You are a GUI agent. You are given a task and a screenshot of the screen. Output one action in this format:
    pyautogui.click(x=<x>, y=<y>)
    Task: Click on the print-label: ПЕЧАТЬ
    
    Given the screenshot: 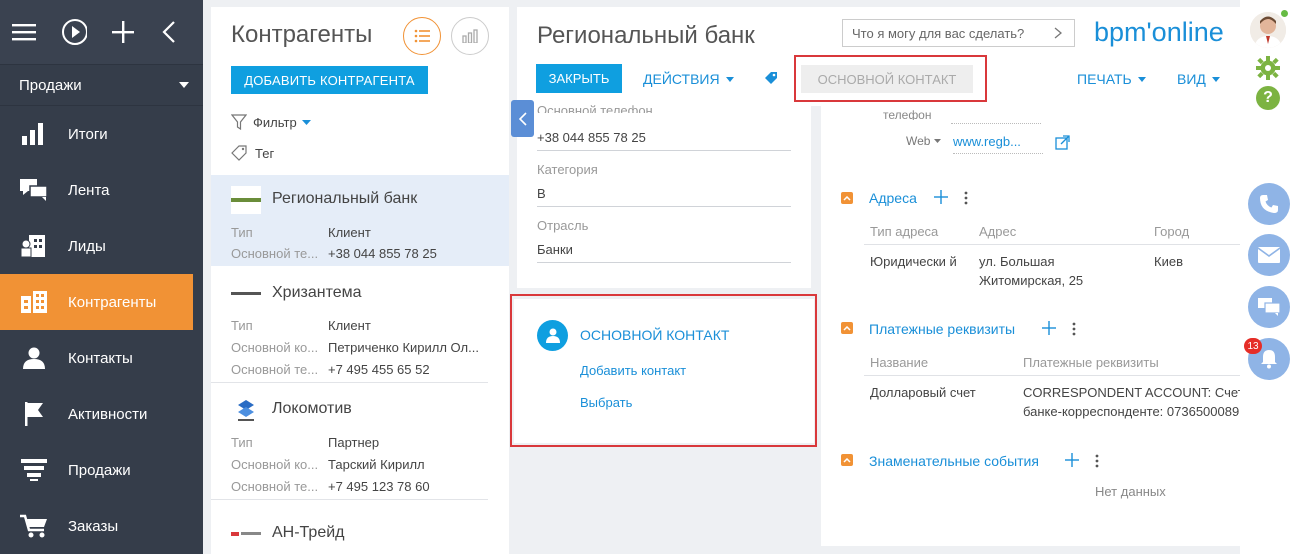 What is the action you would take?
    pyautogui.click(x=1104, y=79)
    